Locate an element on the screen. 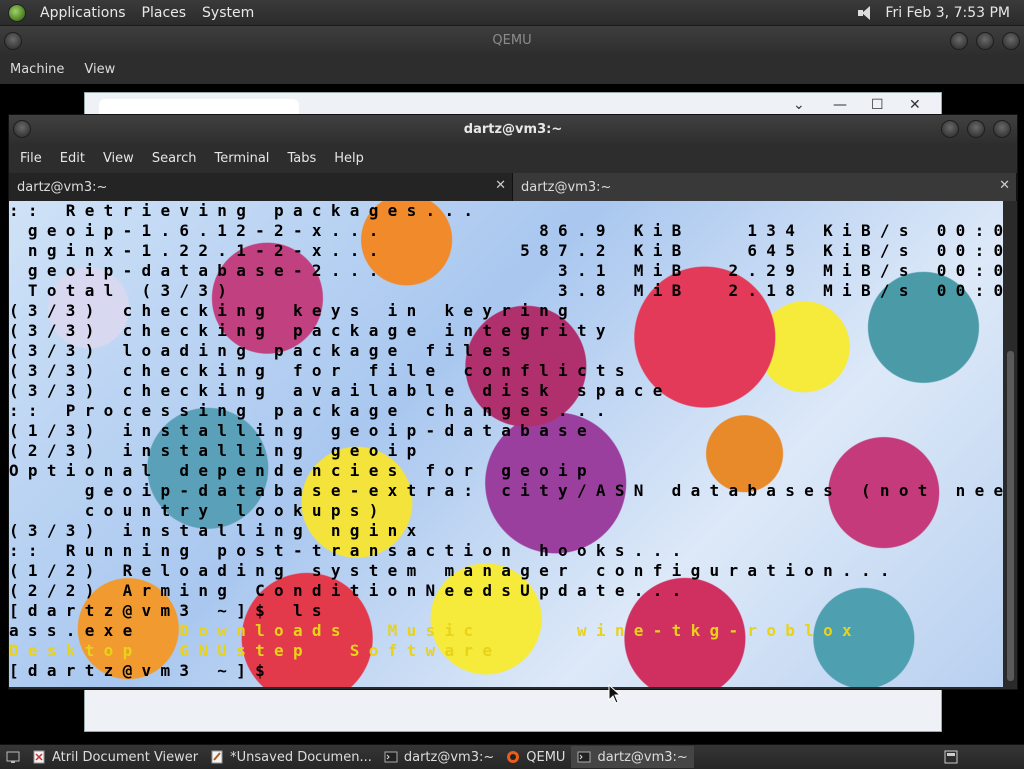 Image resolution: width=1024 pixels, height=769 pixels. panel-tray: Fri Feb 3, 7:53 PM is located at coordinates (940, 13).